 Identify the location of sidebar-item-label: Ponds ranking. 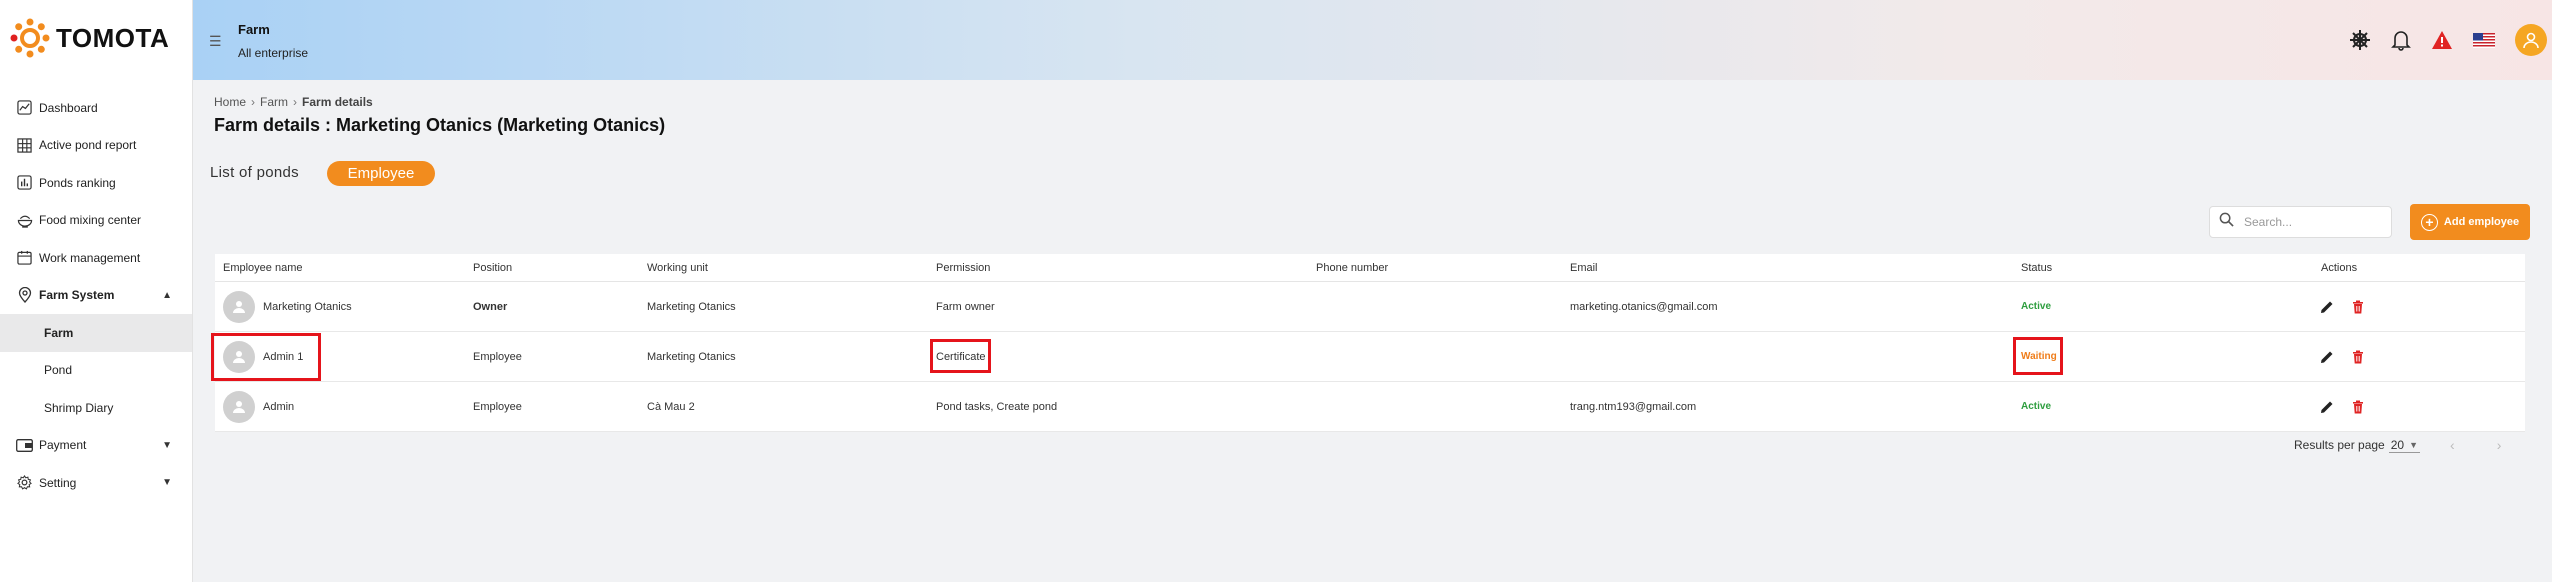
(77, 182).